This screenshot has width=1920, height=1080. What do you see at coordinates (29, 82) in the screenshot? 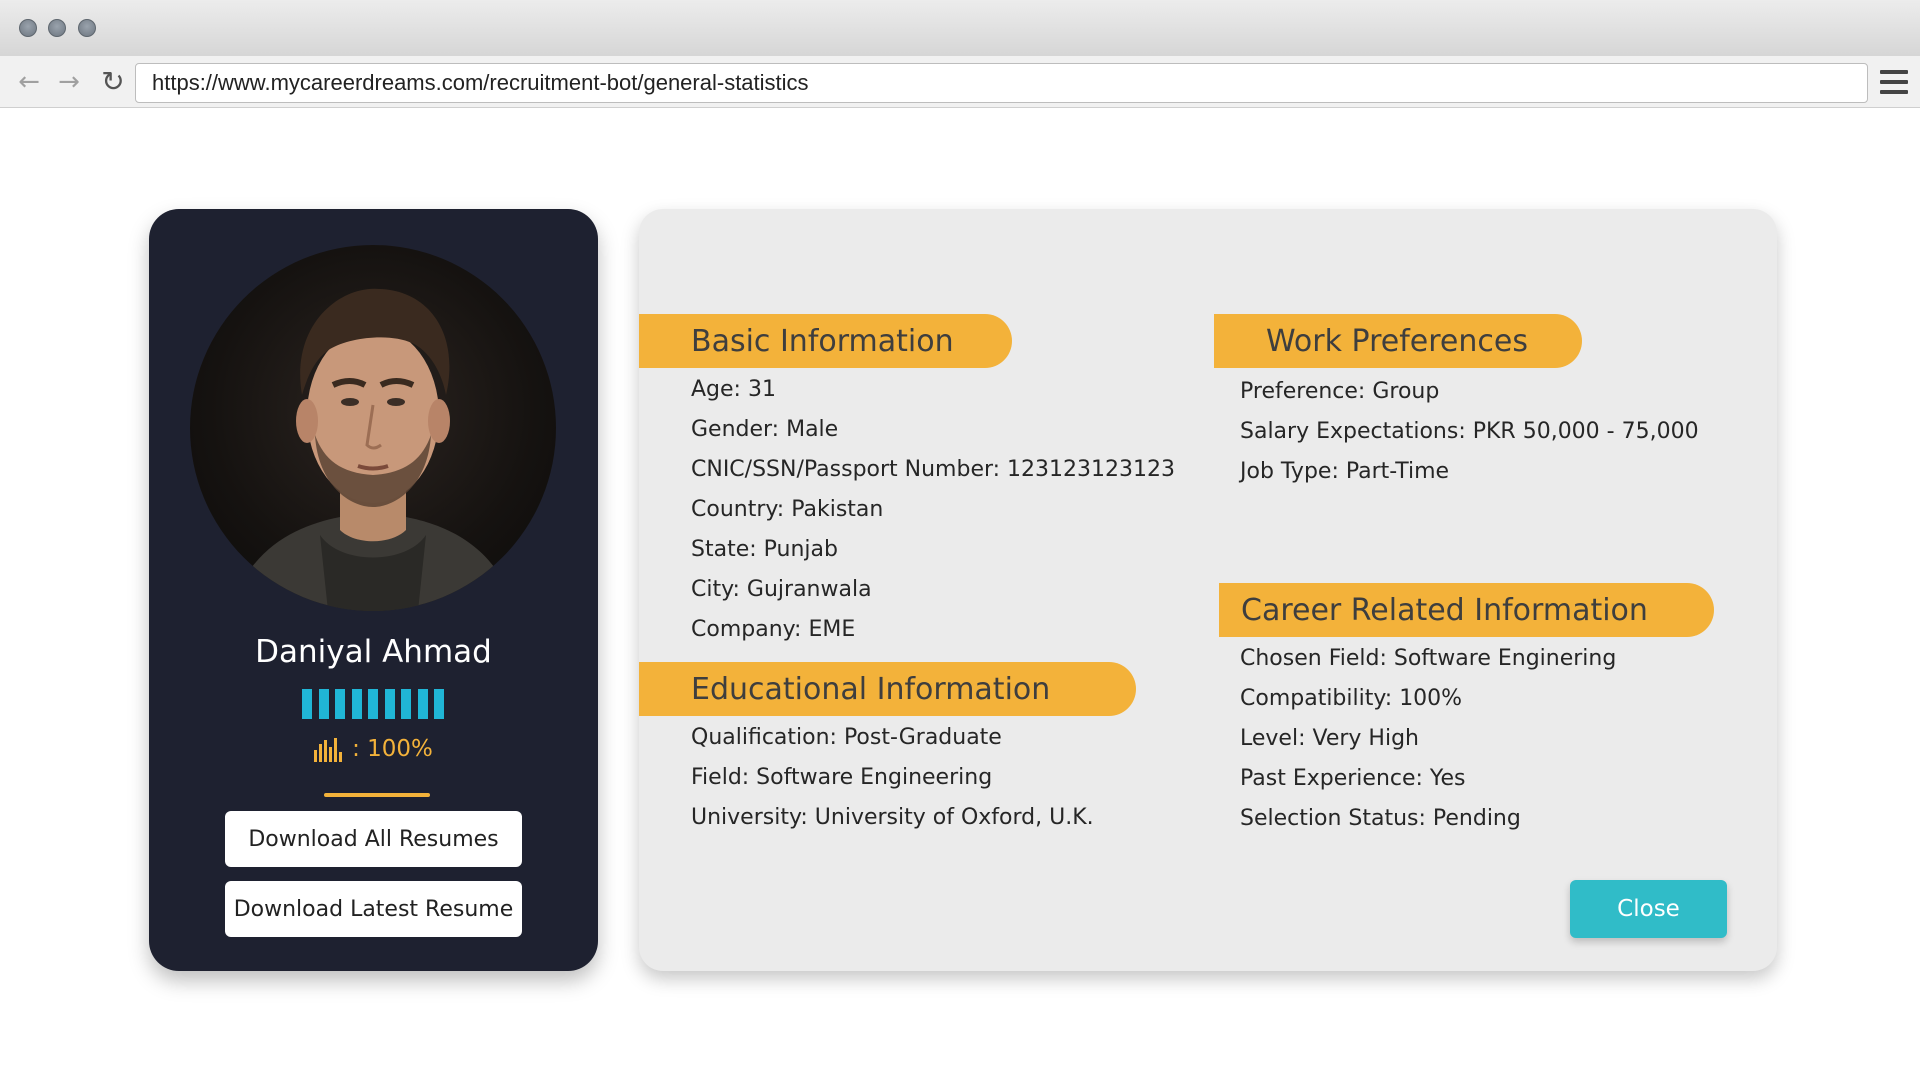
I see `back-arrow-icon: ←` at bounding box center [29, 82].